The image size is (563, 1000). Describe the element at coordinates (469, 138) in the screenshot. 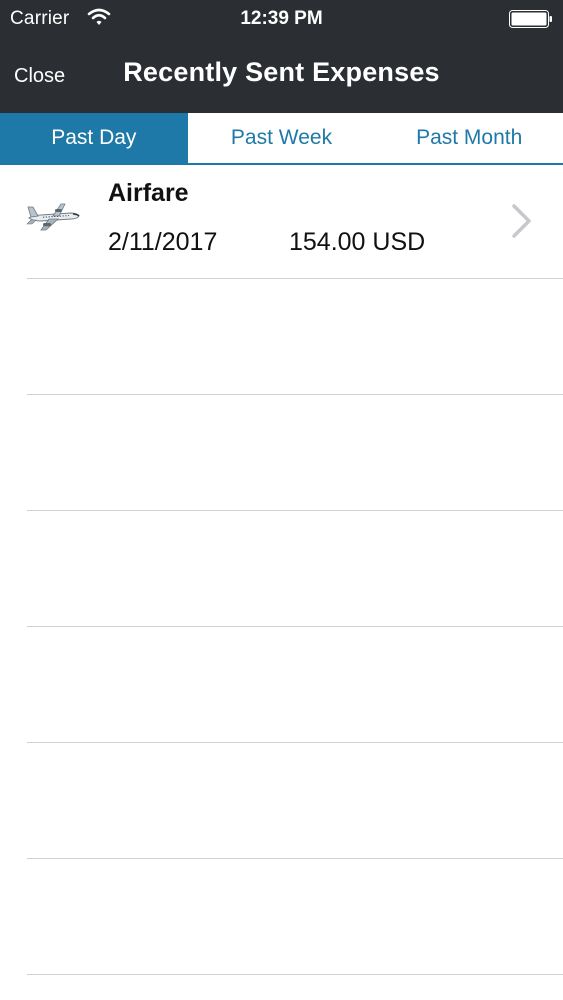

I see `segment-past-month: Past Month` at that location.